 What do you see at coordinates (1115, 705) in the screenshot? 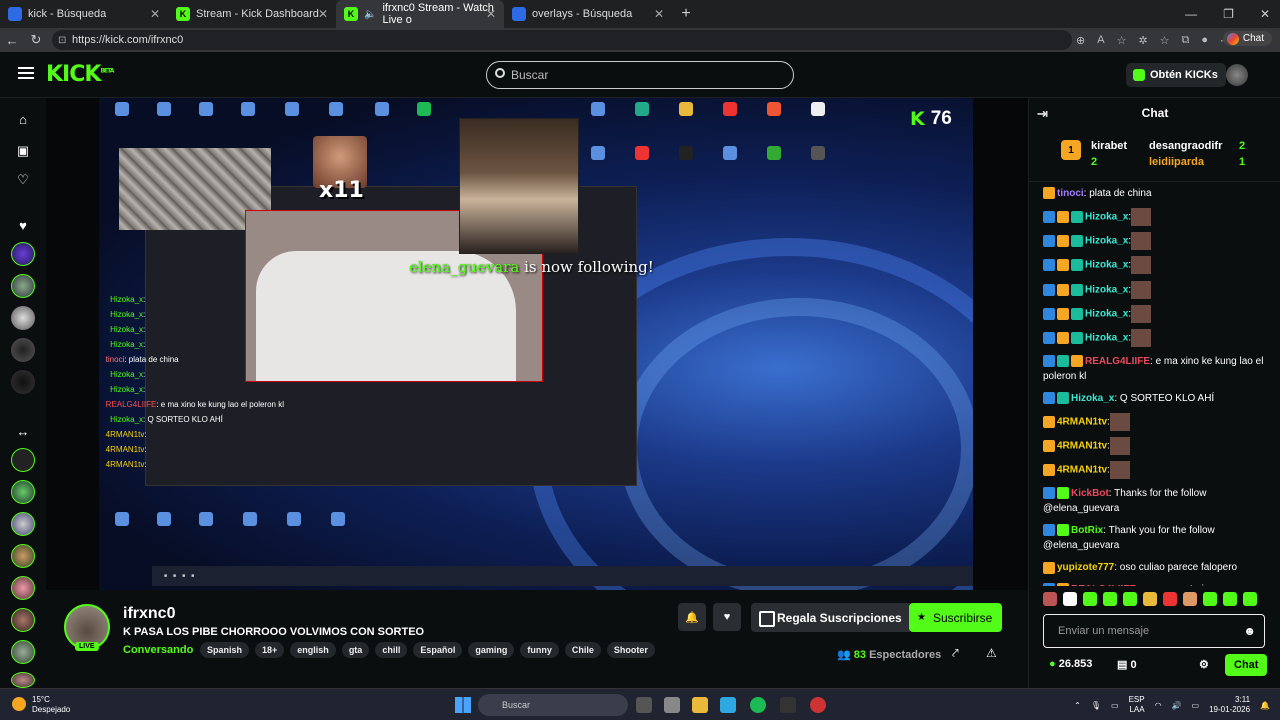
I see `tray-app-icon: ▭` at bounding box center [1115, 705].